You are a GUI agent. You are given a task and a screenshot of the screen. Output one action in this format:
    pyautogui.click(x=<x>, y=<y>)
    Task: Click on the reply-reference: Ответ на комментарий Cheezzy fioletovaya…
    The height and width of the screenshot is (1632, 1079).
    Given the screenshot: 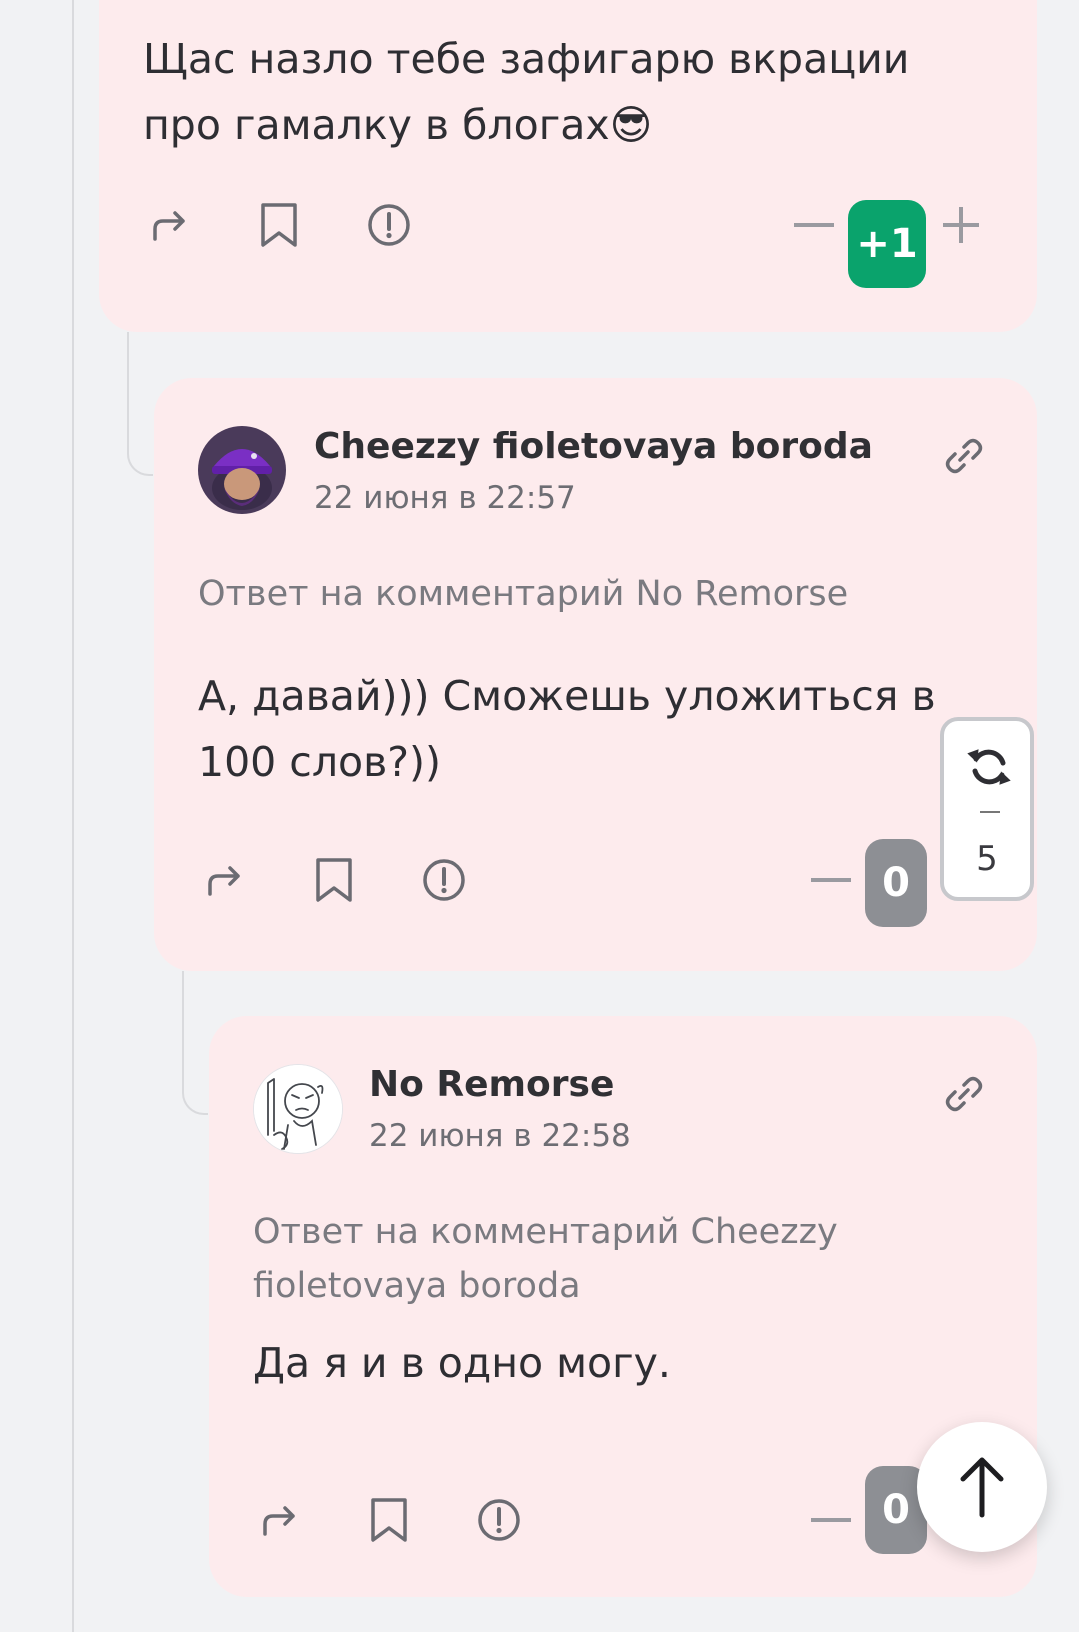 What is the action you would take?
    pyautogui.click(x=563, y=1259)
    